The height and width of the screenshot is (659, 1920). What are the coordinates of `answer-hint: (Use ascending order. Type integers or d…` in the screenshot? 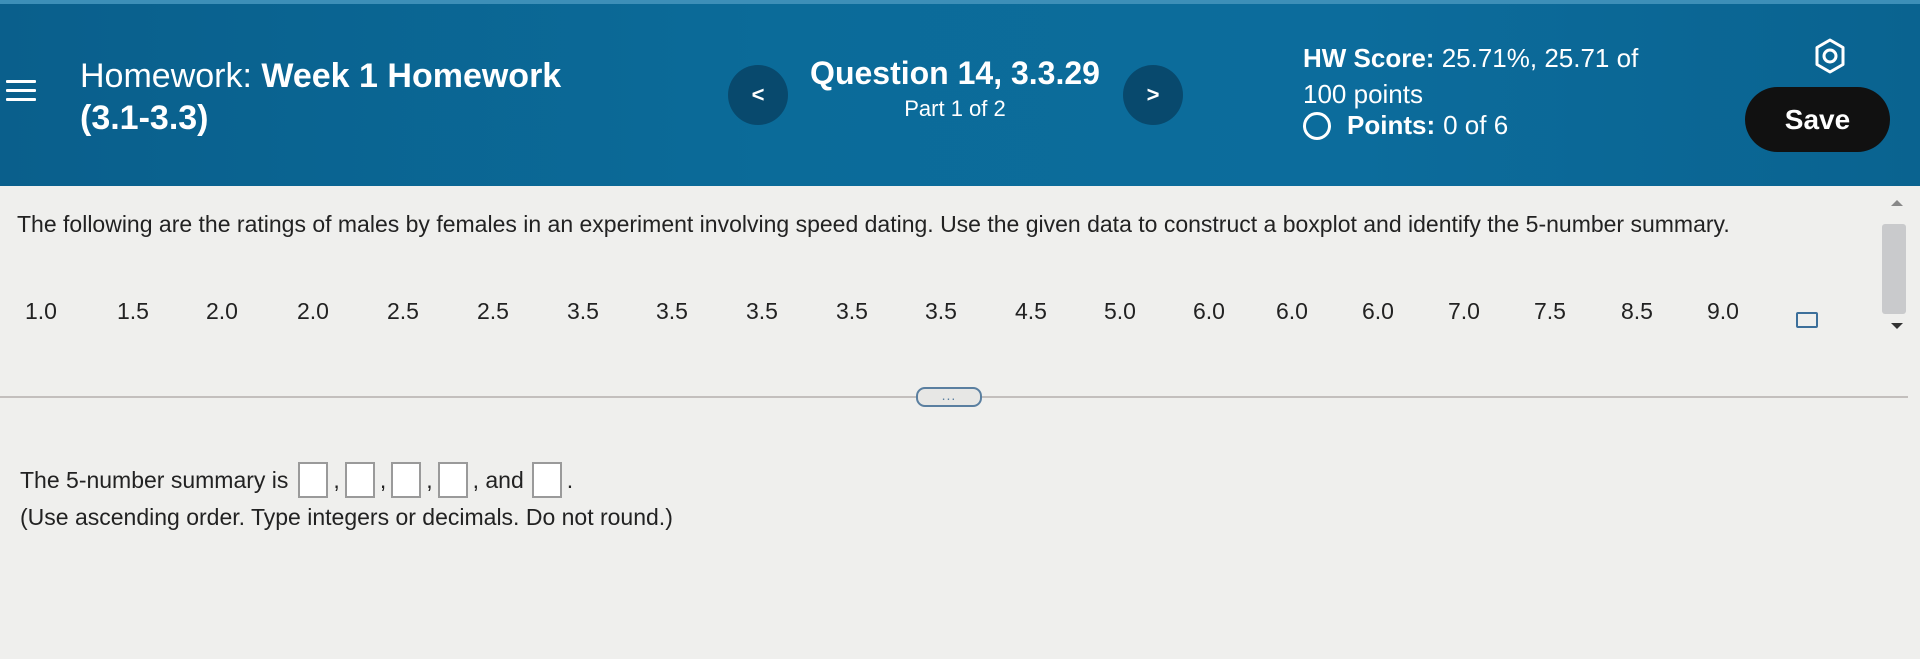 It's located at (346, 517).